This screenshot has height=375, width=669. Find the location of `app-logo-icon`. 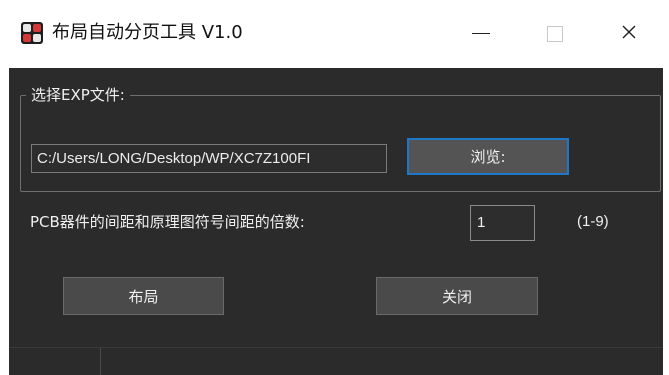

app-logo-icon is located at coordinates (32, 33).